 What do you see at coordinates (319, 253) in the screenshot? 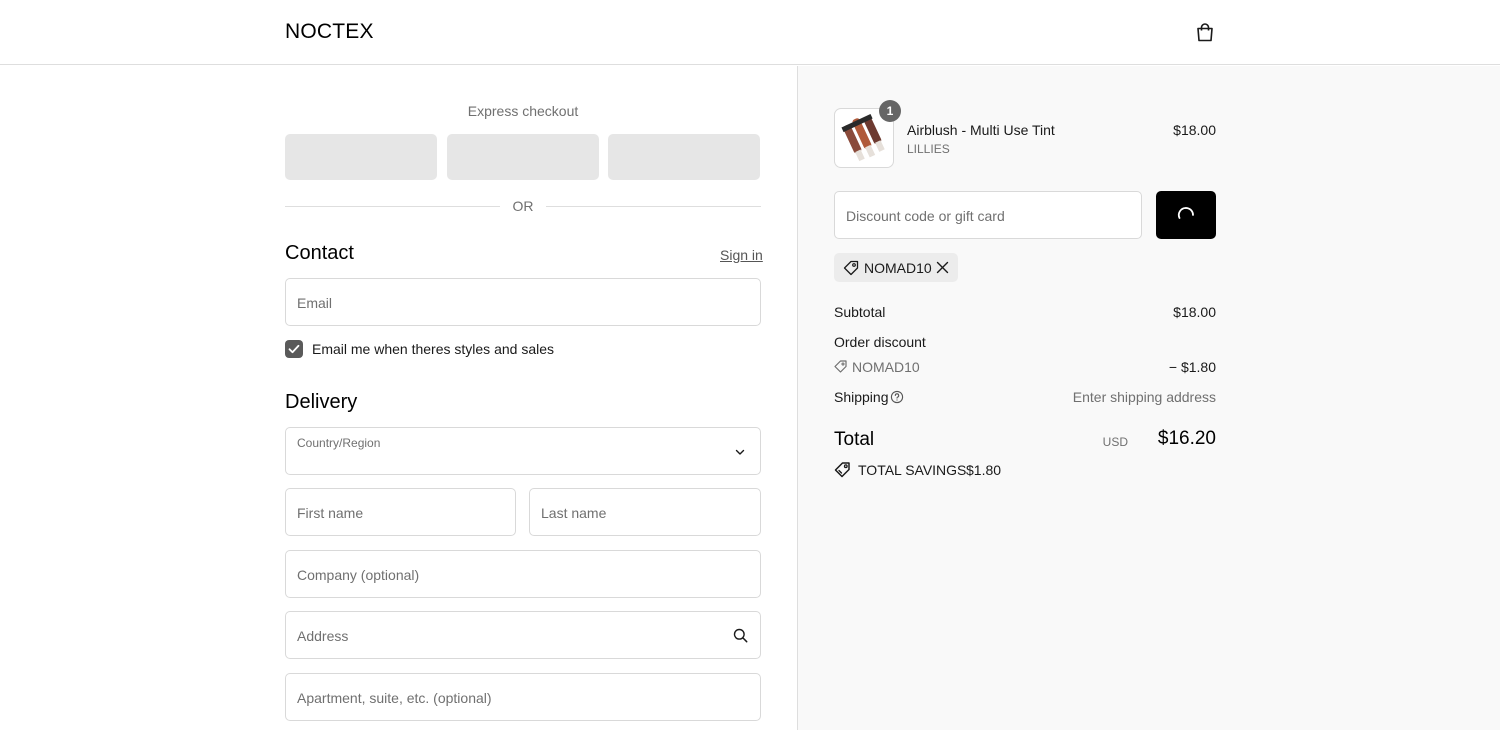
I see `contact-heading: Contact` at bounding box center [319, 253].